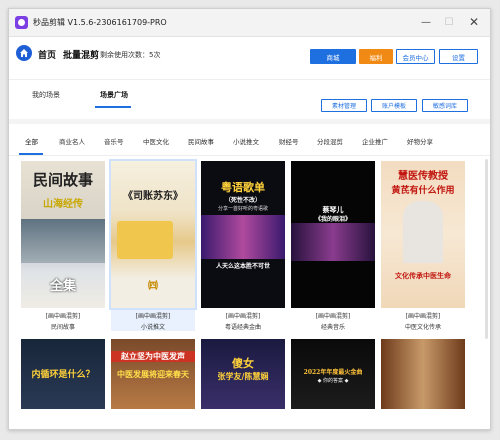 The image size is (500, 440). What do you see at coordinates (100, 22) in the screenshot?
I see `window-title: 秒品剪辑 V1.5.6-2306161709-PRO` at bounding box center [100, 22].